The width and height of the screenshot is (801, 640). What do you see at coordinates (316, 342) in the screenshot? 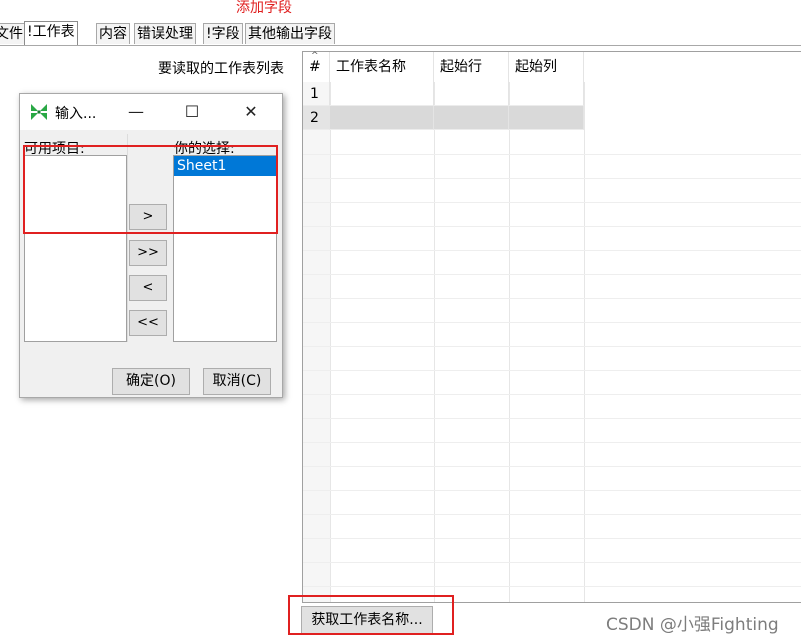
I see `row-header-column` at bounding box center [316, 342].